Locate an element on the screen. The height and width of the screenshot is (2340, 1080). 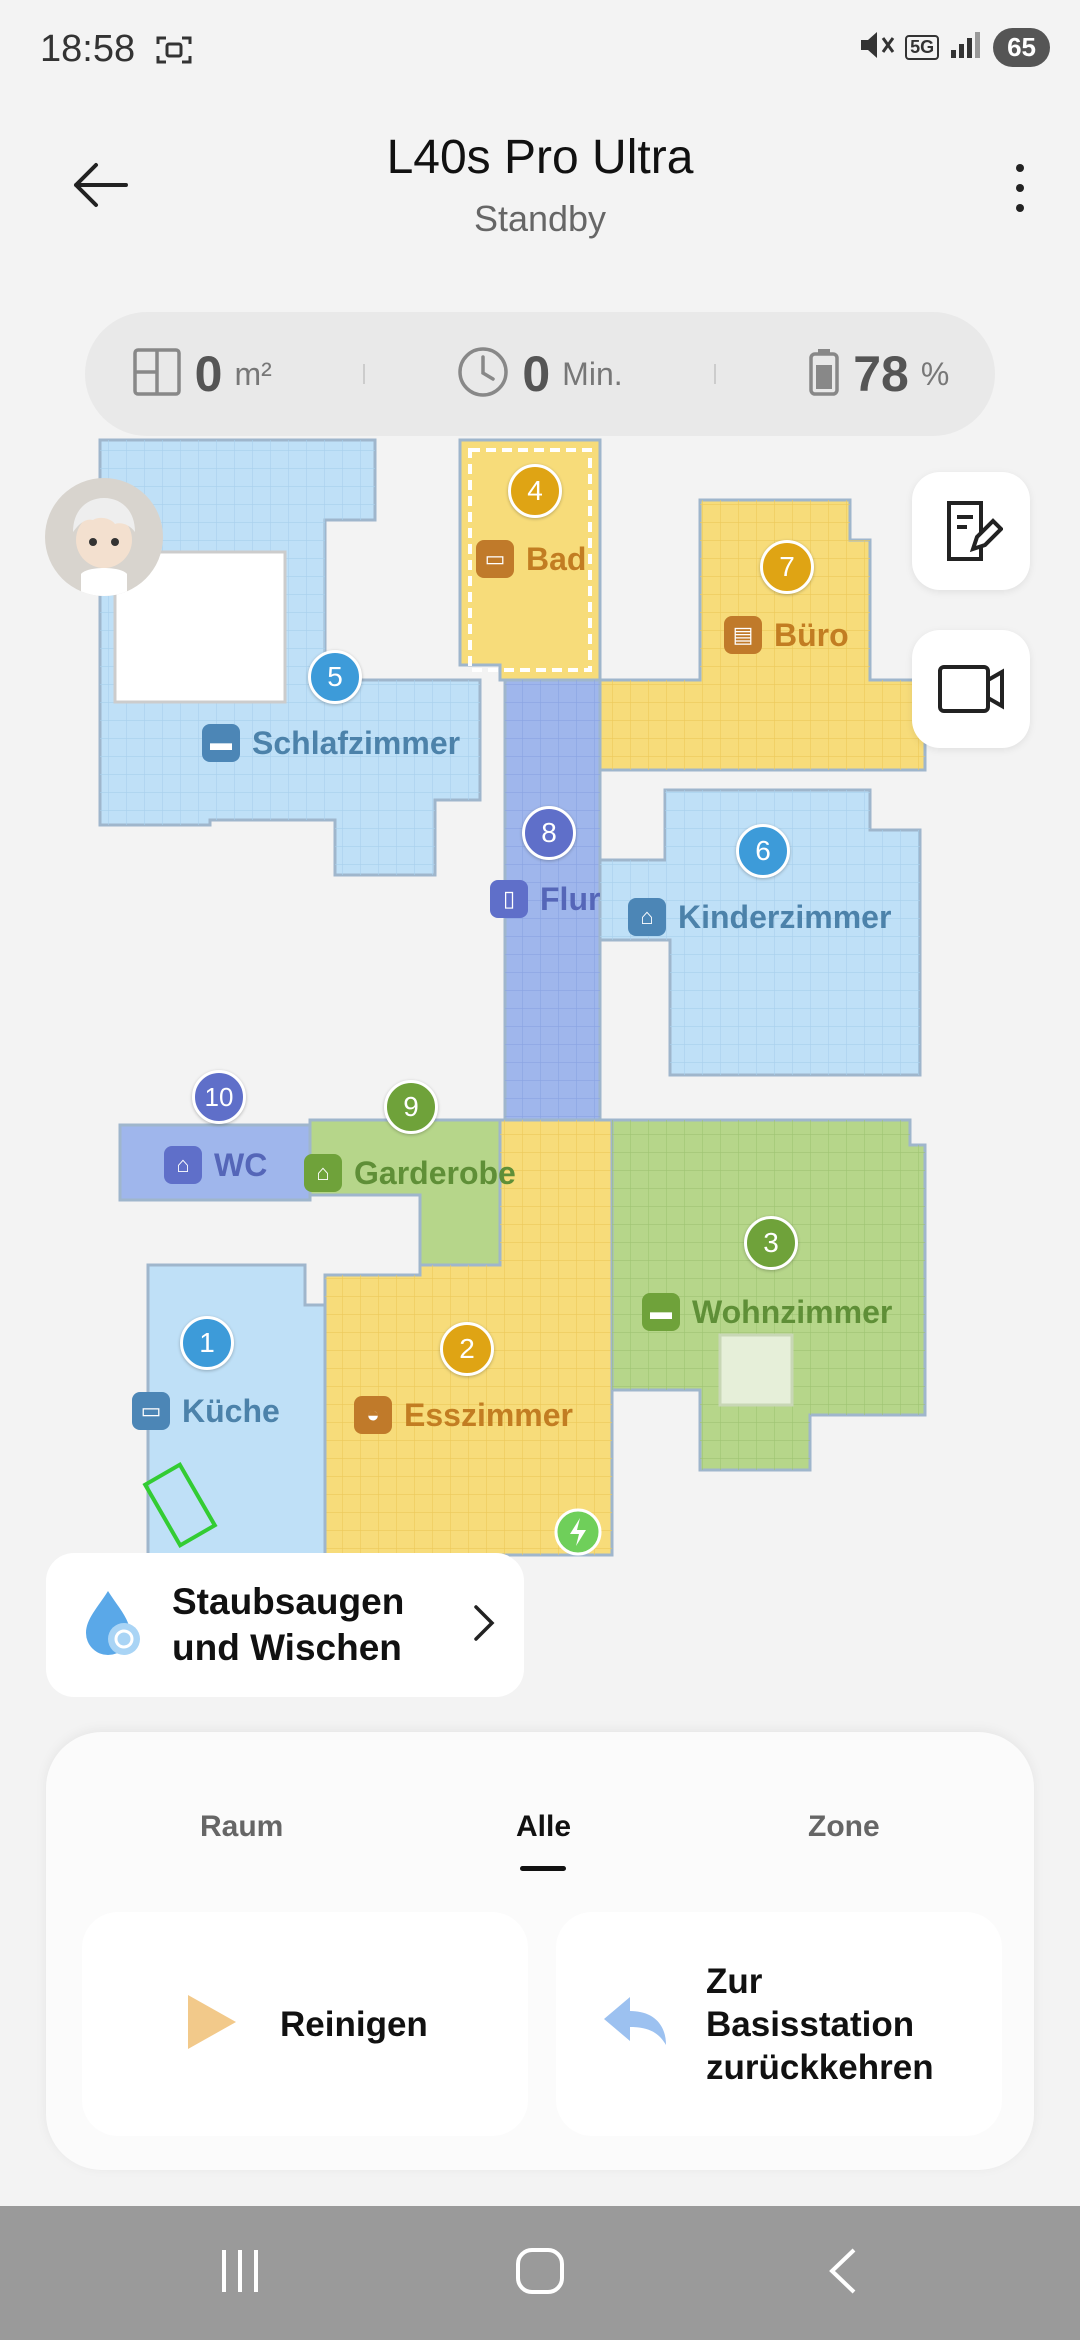
room-label-garderobe: ⌂ Garderobe is located at coordinates (410, 1173).